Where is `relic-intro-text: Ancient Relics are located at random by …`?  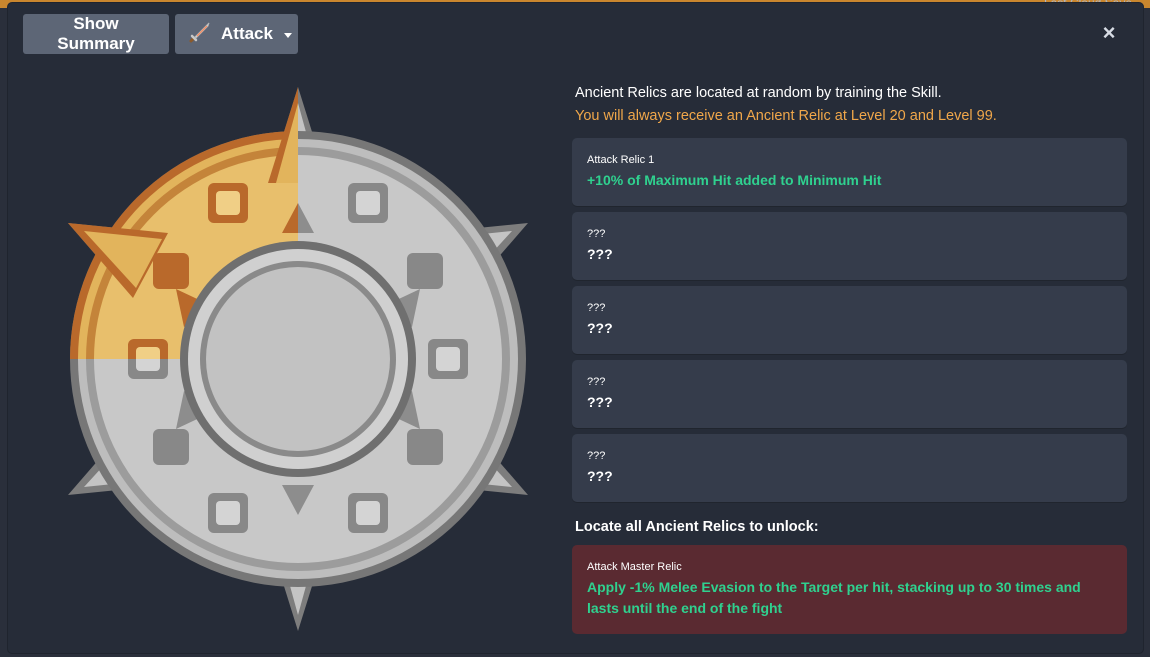
relic-intro-text: Ancient Relics are located at random by … is located at coordinates (758, 93).